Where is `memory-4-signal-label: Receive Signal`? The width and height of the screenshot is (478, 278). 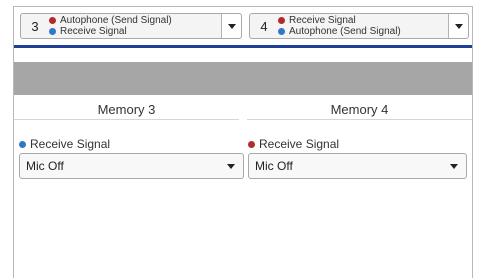
memory-4-signal-label: Receive Signal is located at coordinates (293, 144).